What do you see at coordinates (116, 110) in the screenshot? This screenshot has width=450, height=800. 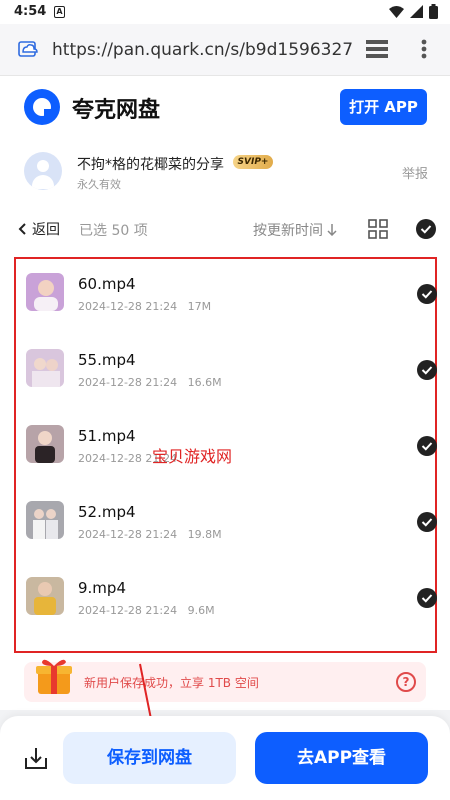 I see `brand-title: 夸克网盘` at bounding box center [116, 110].